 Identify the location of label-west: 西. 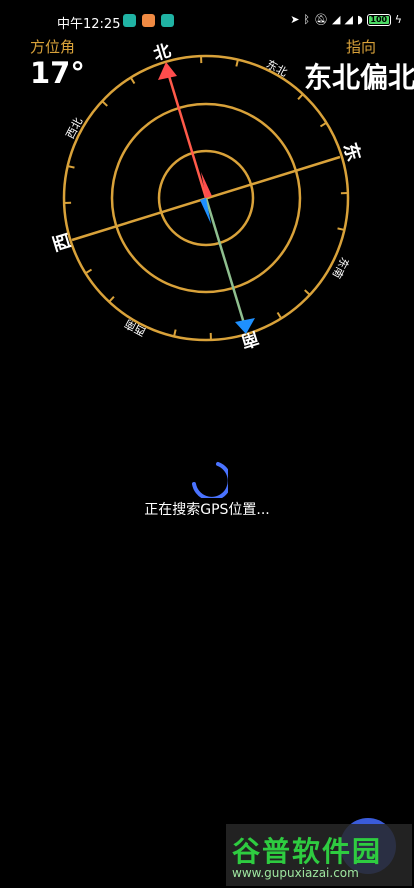
(62, 241).